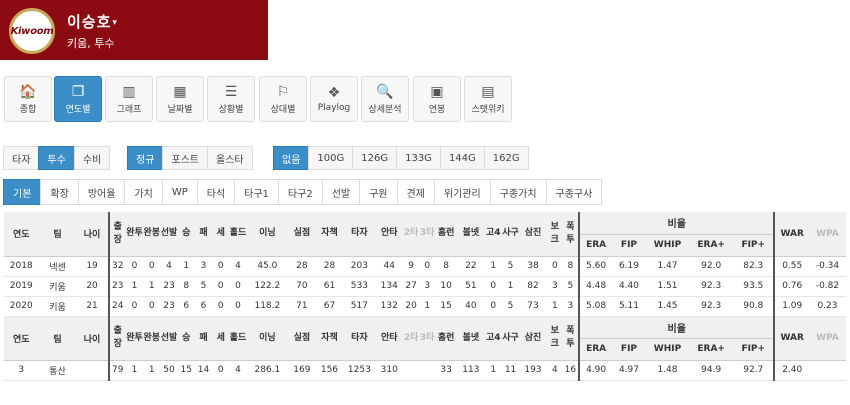  What do you see at coordinates (230, 158) in the screenshot?
I see `season-option-2: 올스타` at bounding box center [230, 158].